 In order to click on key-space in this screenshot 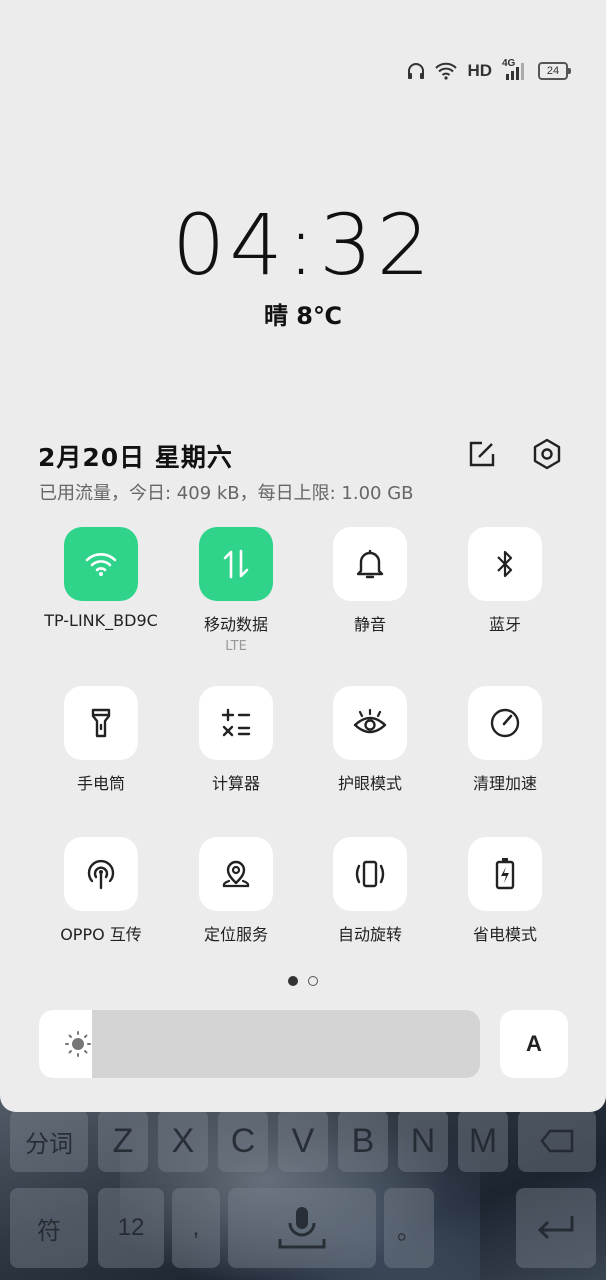, I will do `click(302, 1228)`.